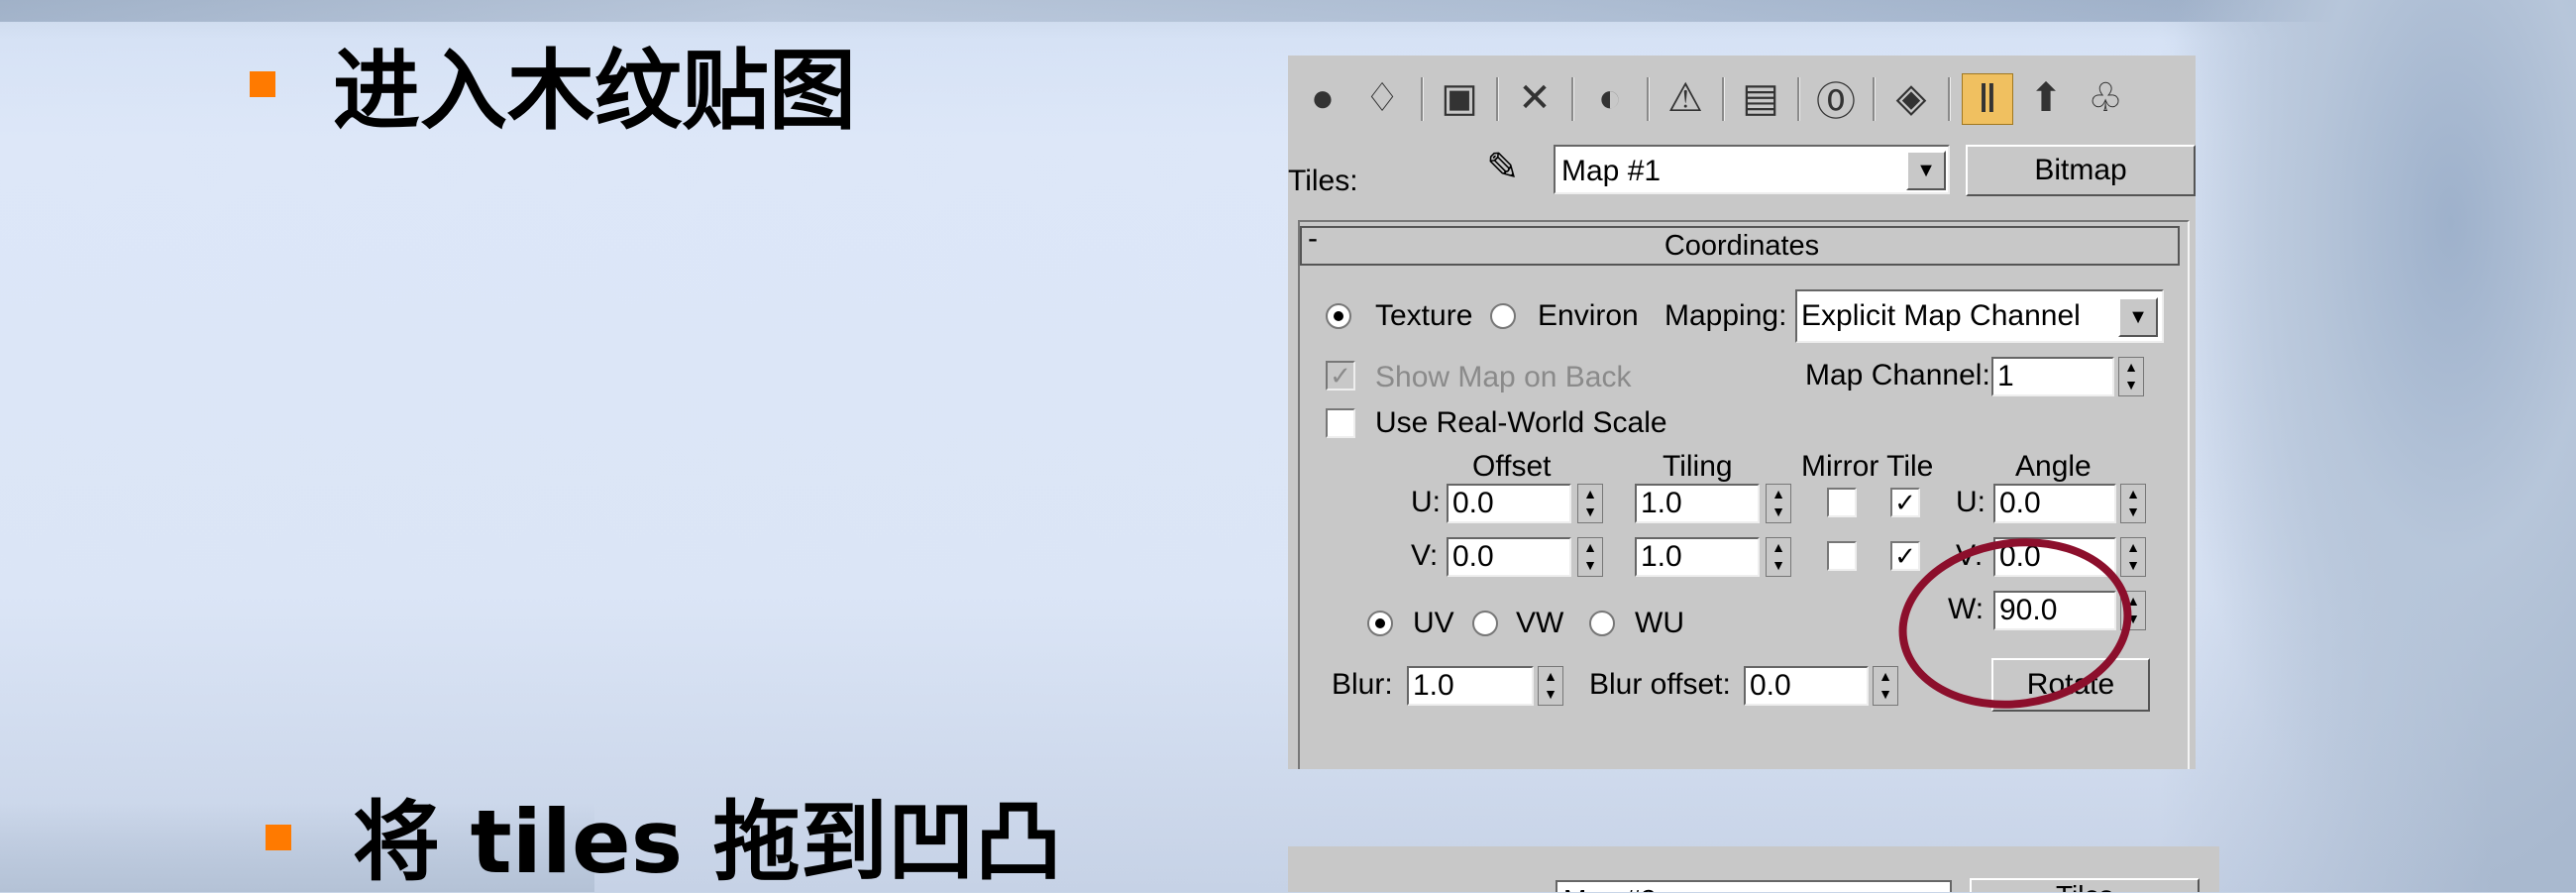  I want to click on offset-header: Offset, so click(1512, 466).